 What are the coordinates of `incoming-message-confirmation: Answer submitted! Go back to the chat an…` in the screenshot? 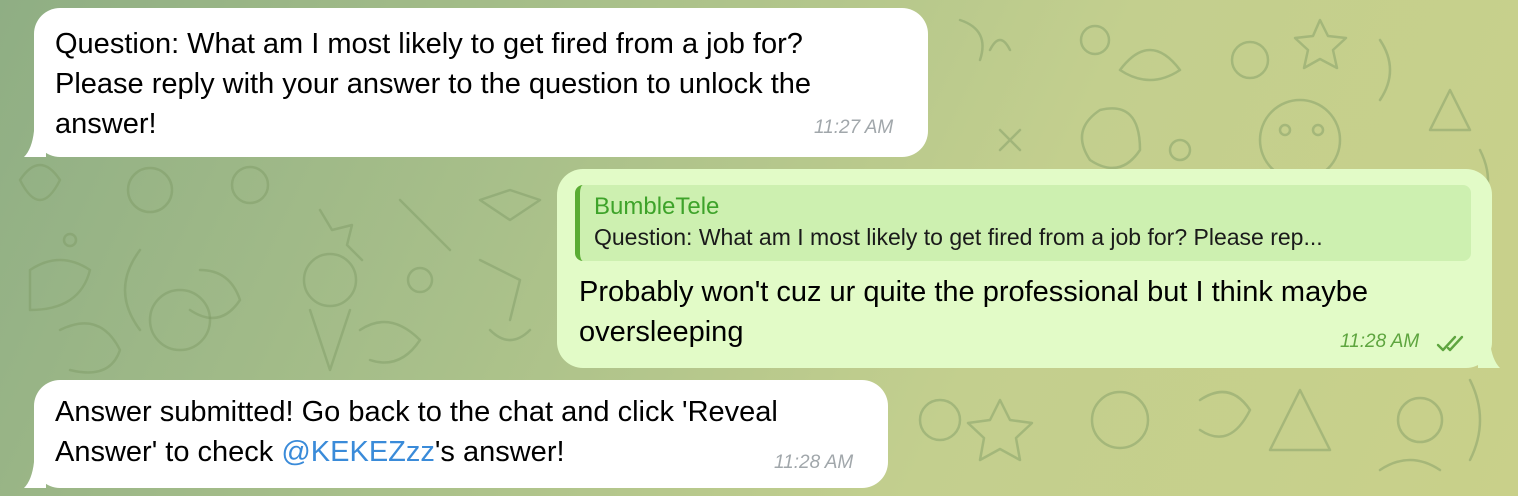 It's located at (461, 434).